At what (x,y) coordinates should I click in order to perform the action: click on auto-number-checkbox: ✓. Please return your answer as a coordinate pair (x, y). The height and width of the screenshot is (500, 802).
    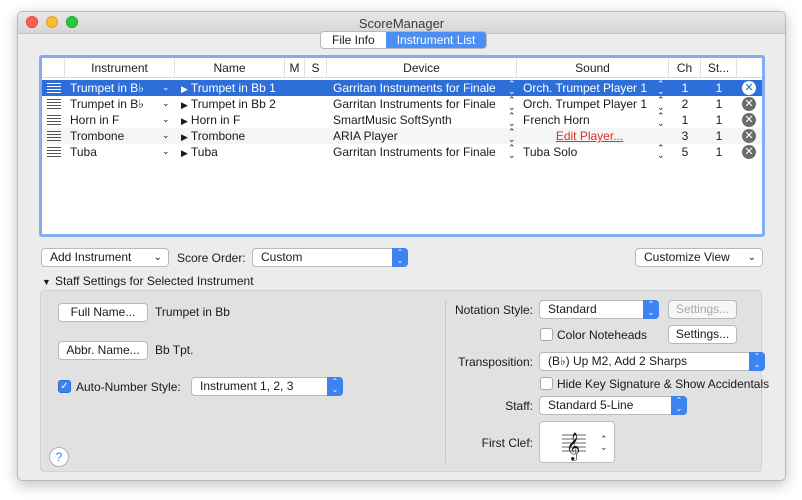
    Looking at the image, I should click on (64, 386).